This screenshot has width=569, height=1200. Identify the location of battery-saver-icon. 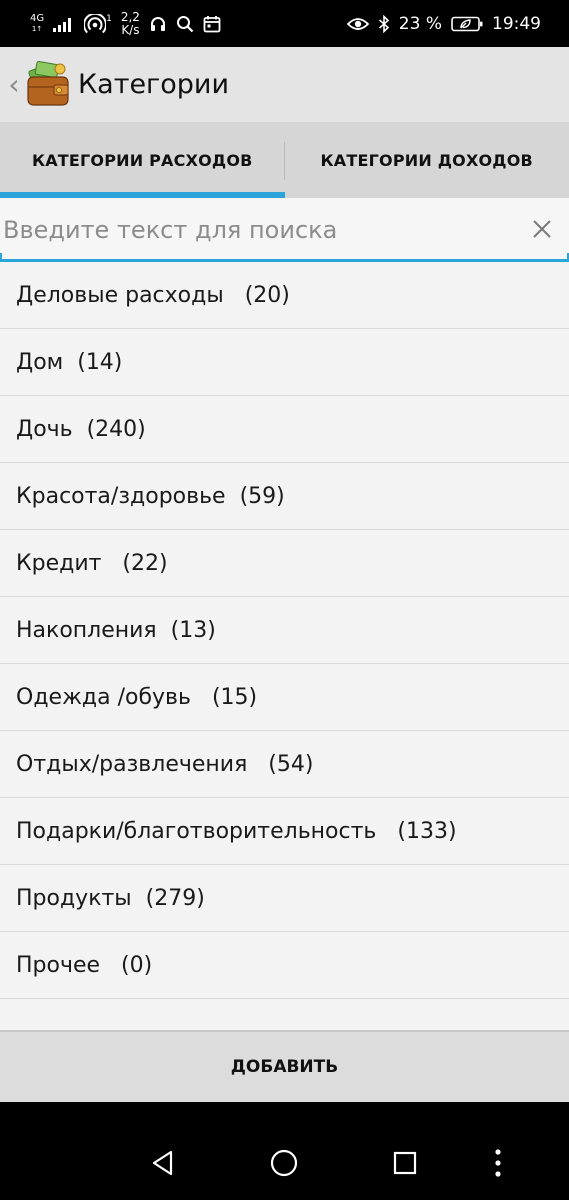
(467, 24).